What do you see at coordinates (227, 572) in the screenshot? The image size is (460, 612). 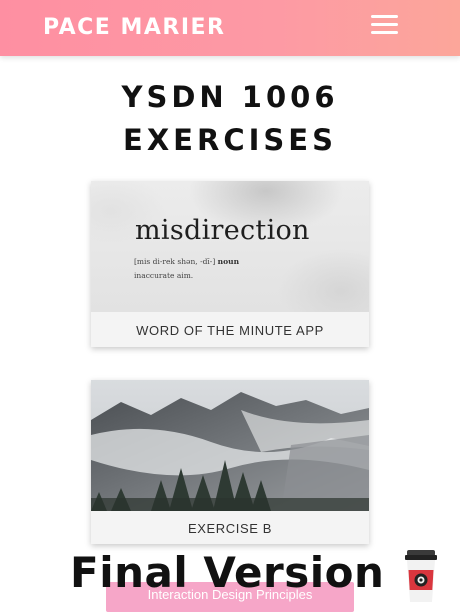 I see `final-version-label: Final Version` at bounding box center [227, 572].